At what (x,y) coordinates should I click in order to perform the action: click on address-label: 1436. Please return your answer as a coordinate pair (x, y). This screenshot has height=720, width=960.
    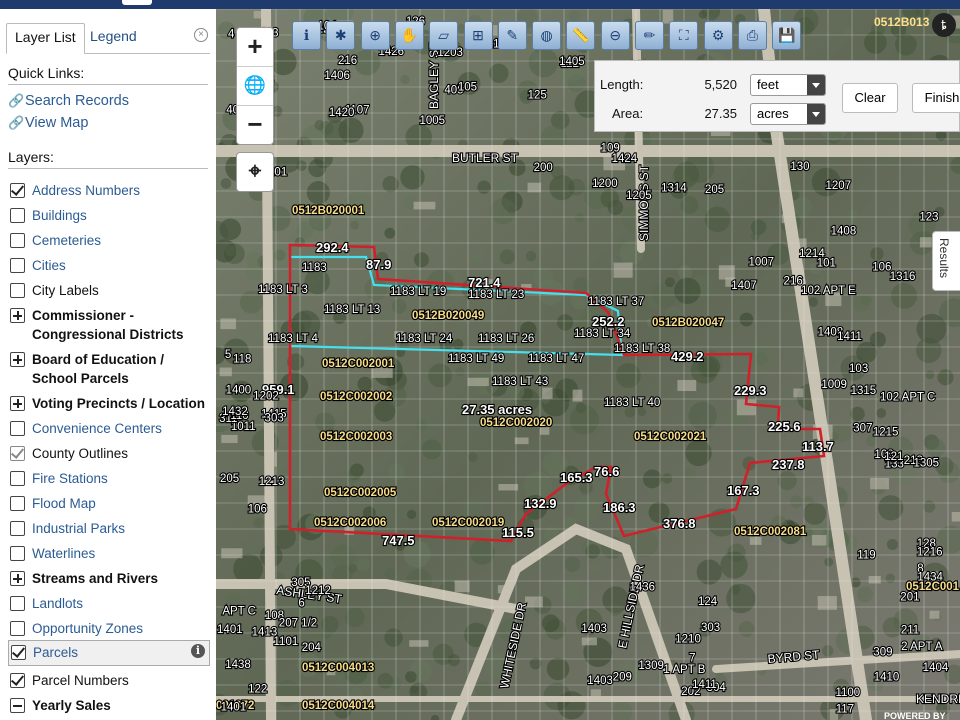
    Looking at the image, I should click on (642, 588).